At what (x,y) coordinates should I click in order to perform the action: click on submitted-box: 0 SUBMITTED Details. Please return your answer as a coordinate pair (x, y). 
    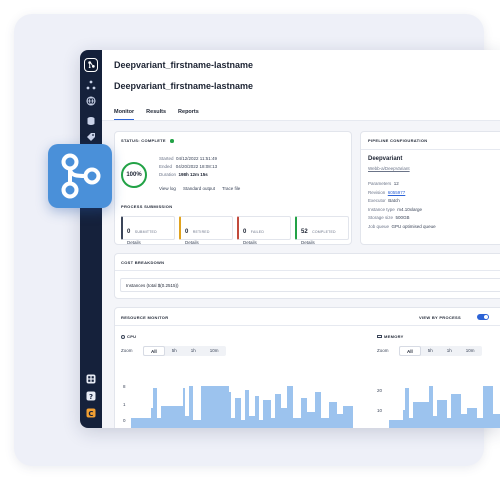
    Looking at the image, I should click on (148, 230).